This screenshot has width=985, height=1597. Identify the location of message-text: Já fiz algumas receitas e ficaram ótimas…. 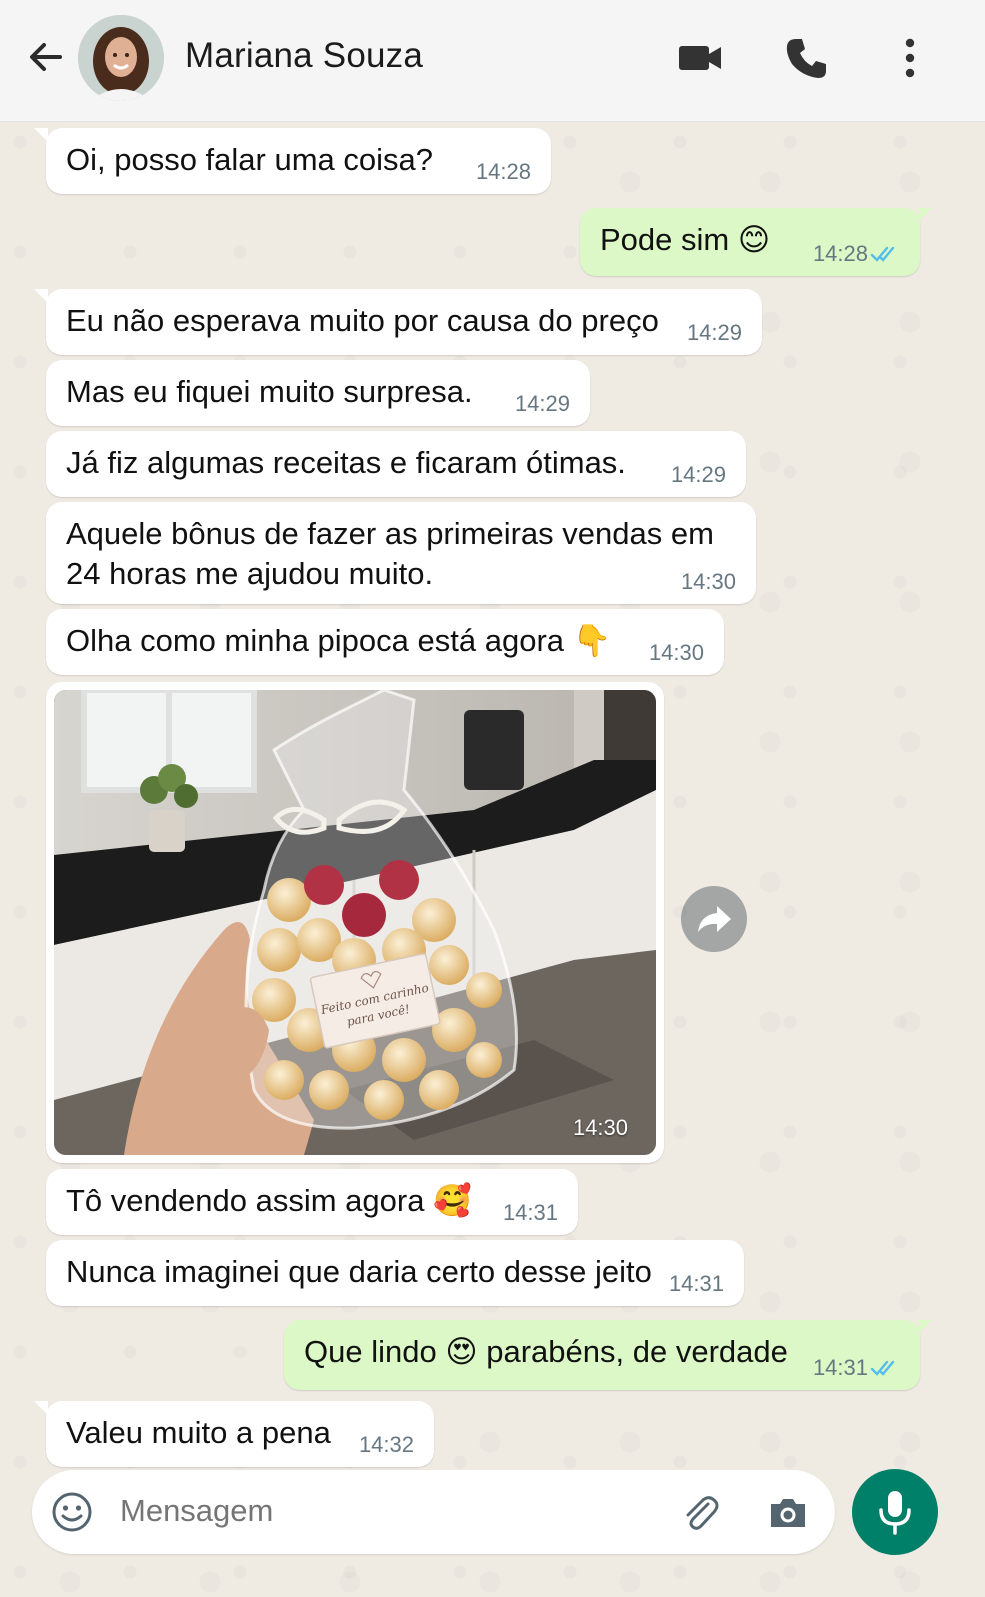
(346, 462).